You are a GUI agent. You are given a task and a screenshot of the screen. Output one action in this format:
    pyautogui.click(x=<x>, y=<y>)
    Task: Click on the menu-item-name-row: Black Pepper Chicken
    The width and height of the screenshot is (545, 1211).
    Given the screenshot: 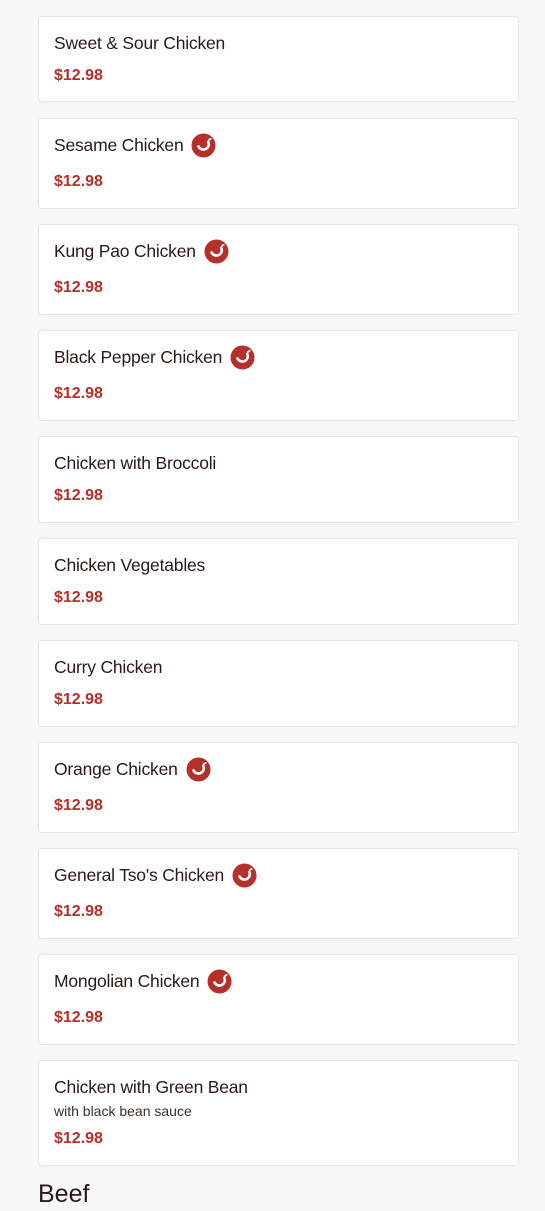 What is the action you would take?
    pyautogui.click(x=154, y=357)
    